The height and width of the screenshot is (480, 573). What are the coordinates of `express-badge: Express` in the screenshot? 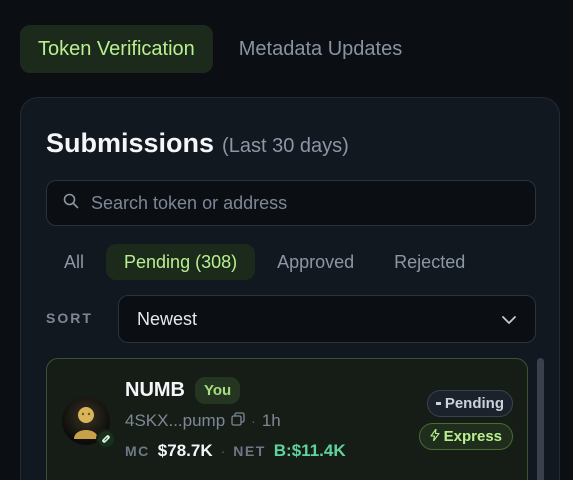 It's located at (465, 436).